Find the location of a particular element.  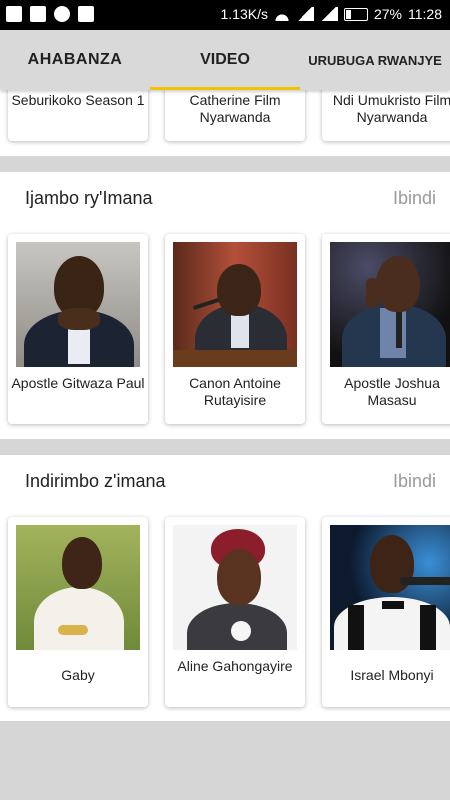

thumbnail-portrait-woman-white-dress is located at coordinates (78, 587).